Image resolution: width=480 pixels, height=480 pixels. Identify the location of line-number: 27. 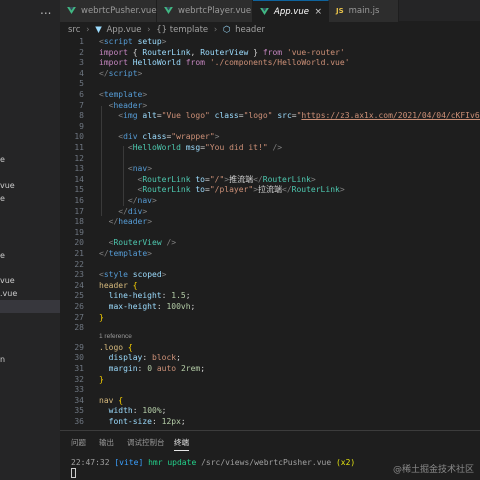
(79, 317).